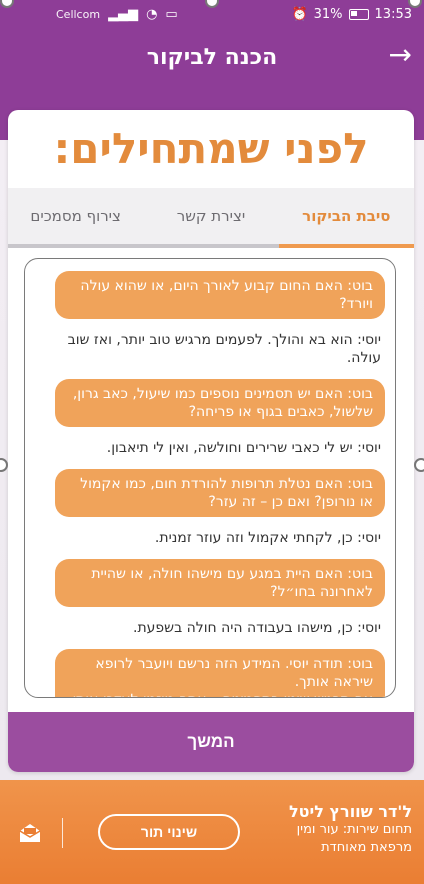  Describe the element at coordinates (257, 628) in the screenshot. I see `chat-message-user: יוסי: כן, מישהו בעבודה היה חולה בשפעת.` at that location.